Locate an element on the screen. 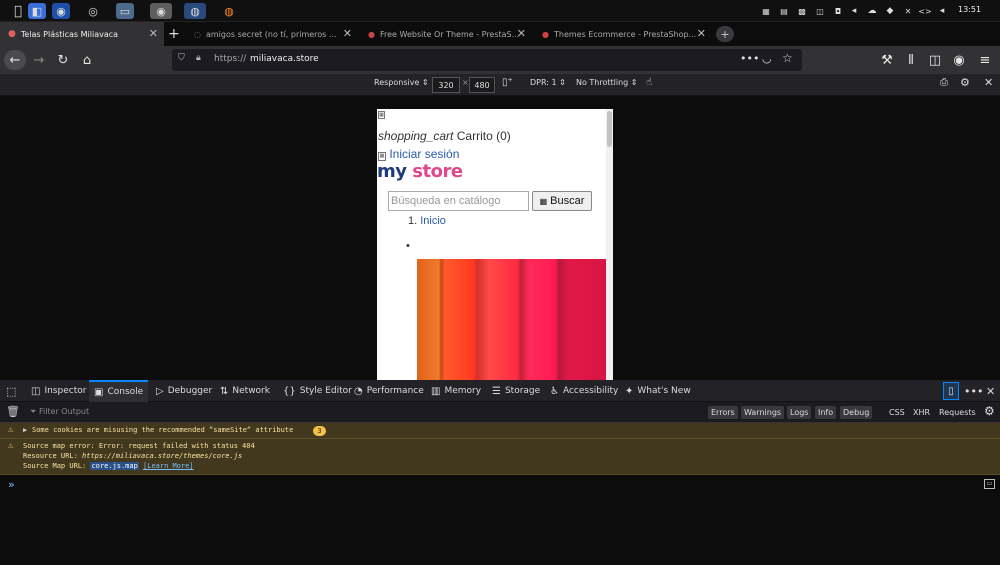 The width and height of the screenshot is (1000, 565). tray-app-icon: ✕ is located at coordinates (908, 11).